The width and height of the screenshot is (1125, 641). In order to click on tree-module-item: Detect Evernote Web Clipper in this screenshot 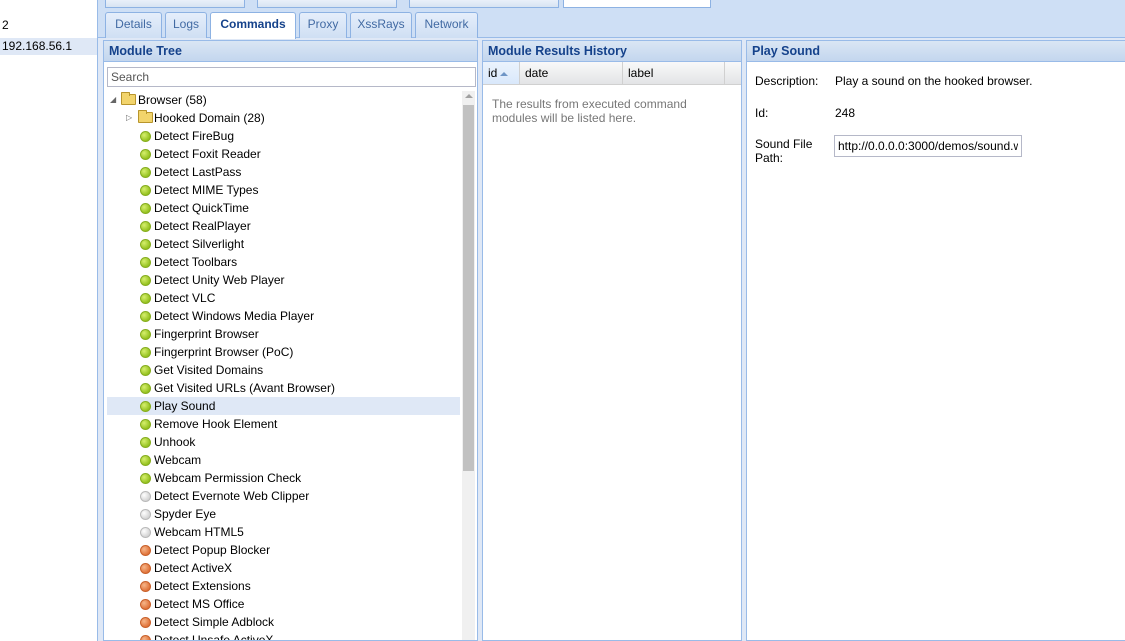, I will do `click(283, 496)`.